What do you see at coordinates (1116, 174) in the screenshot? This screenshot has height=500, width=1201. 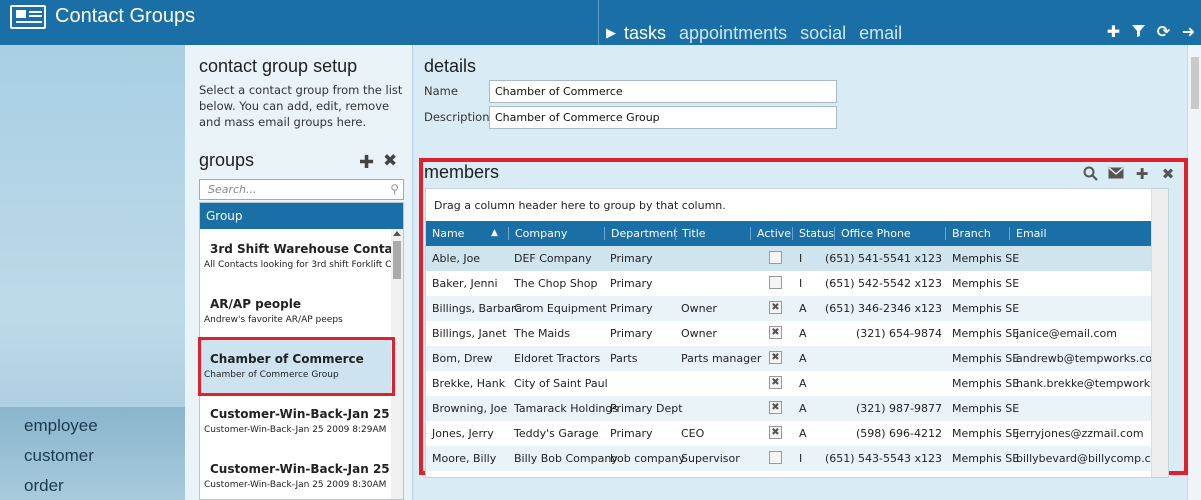 I see `mail-icon` at bounding box center [1116, 174].